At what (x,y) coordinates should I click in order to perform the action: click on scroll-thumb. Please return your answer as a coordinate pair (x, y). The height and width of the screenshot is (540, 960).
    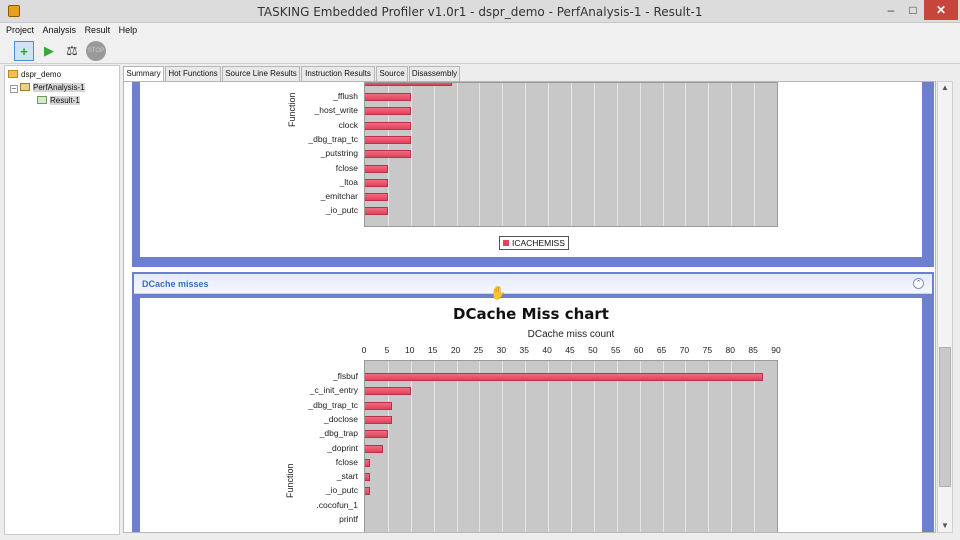
    Looking at the image, I should click on (945, 417).